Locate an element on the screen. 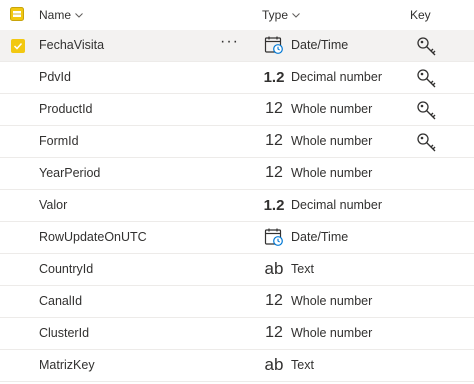 Image resolution: width=474 pixels, height=384 pixels. column-name: CanalId is located at coordinates (61, 301).